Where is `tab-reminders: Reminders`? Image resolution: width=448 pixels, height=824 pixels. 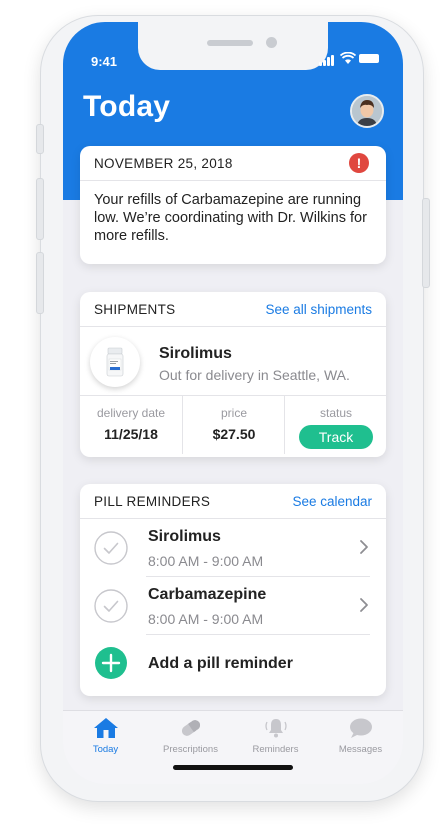
tab-reminders: Reminders is located at coordinates (275, 736).